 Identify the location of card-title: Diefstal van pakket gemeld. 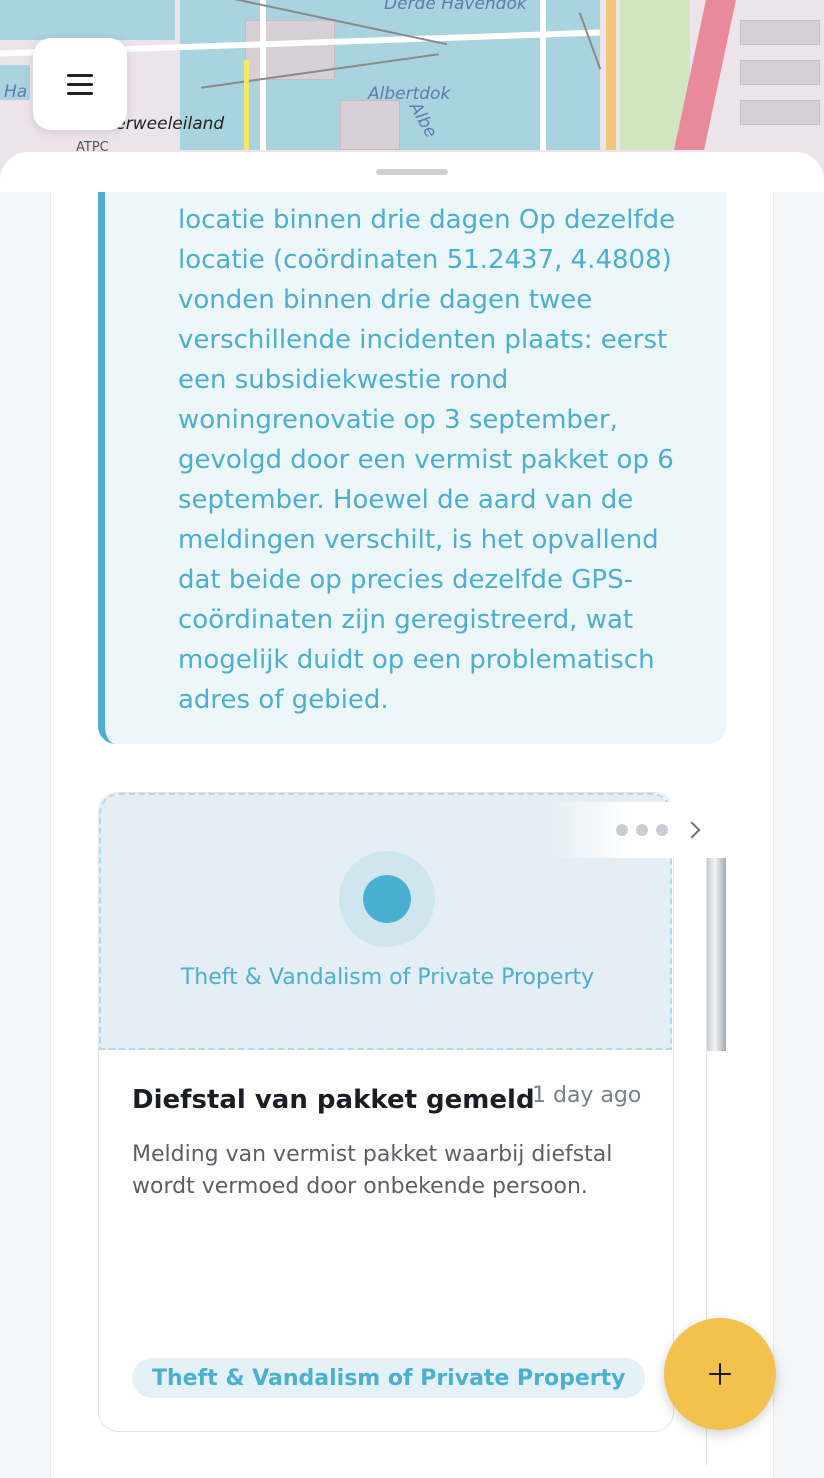
(333, 1100).